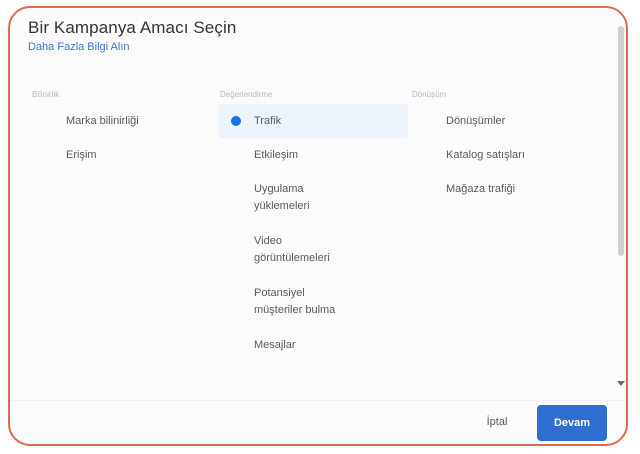 The image size is (640, 454). Describe the element at coordinates (81, 154) in the screenshot. I see `objective-option-label: Erişim` at that location.